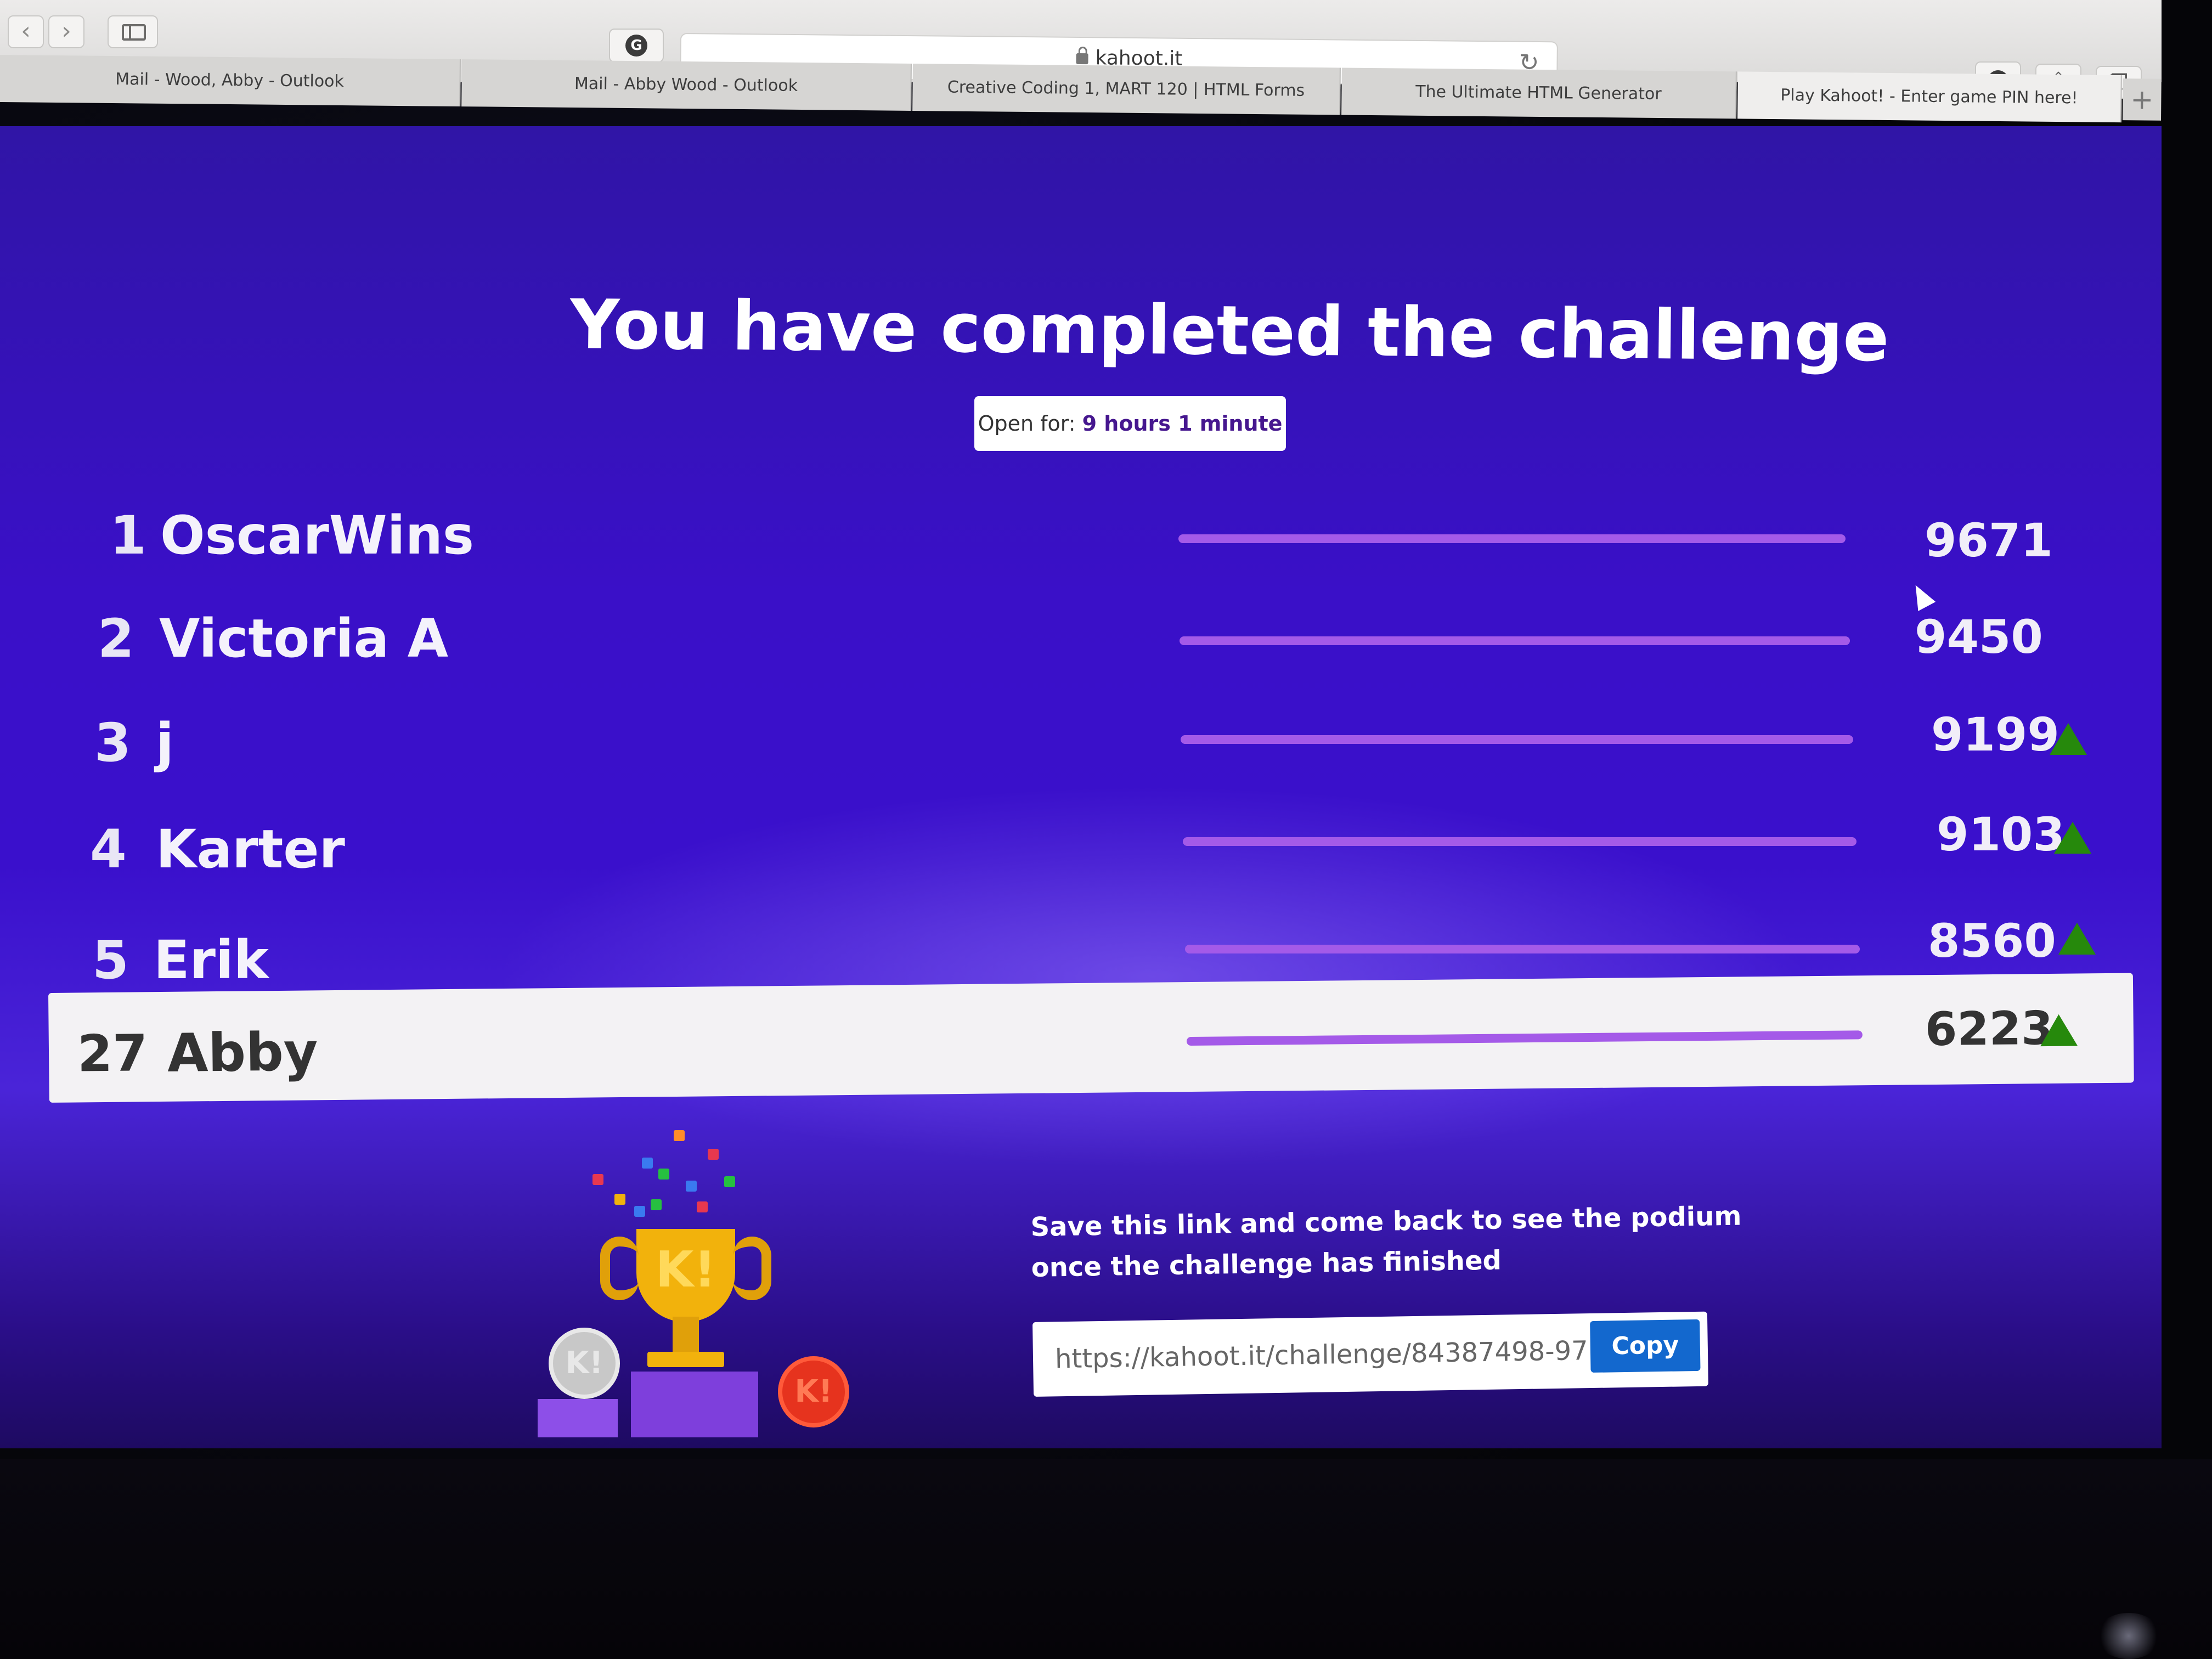  I want to click on score-value: 9199, so click(1995, 735).